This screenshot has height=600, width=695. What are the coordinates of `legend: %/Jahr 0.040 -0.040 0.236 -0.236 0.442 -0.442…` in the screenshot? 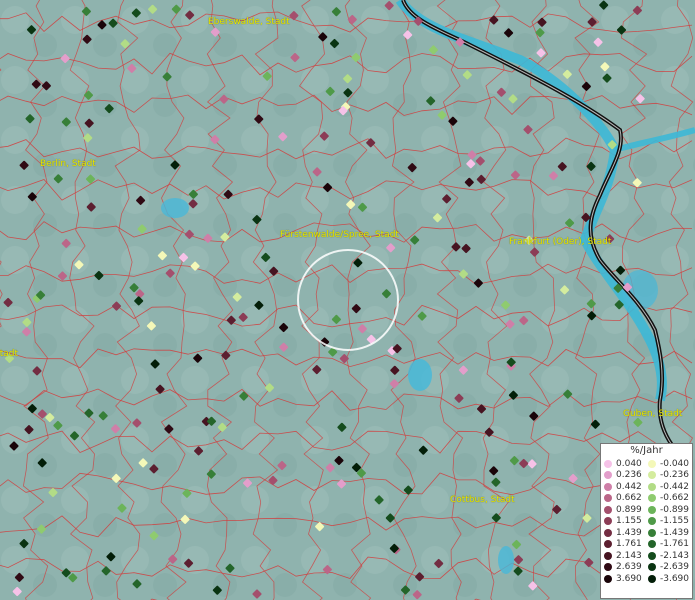 It's located at (646, 521).